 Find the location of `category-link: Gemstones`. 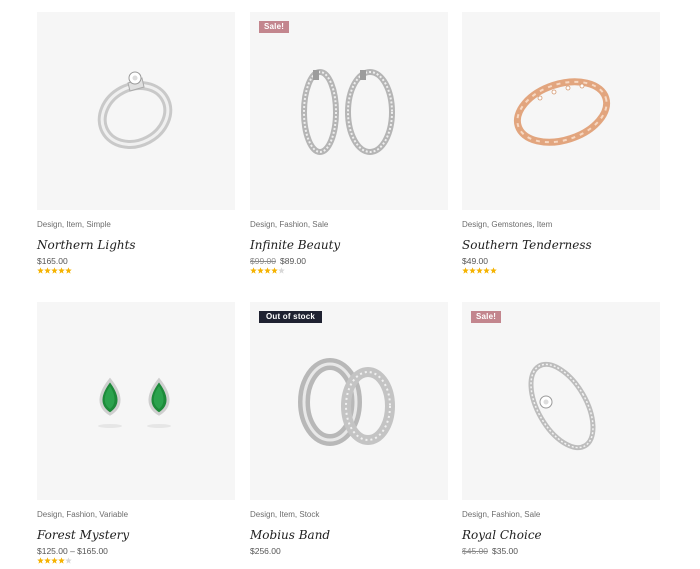

category-link: Gemstones is located at coordinates (511, 224).